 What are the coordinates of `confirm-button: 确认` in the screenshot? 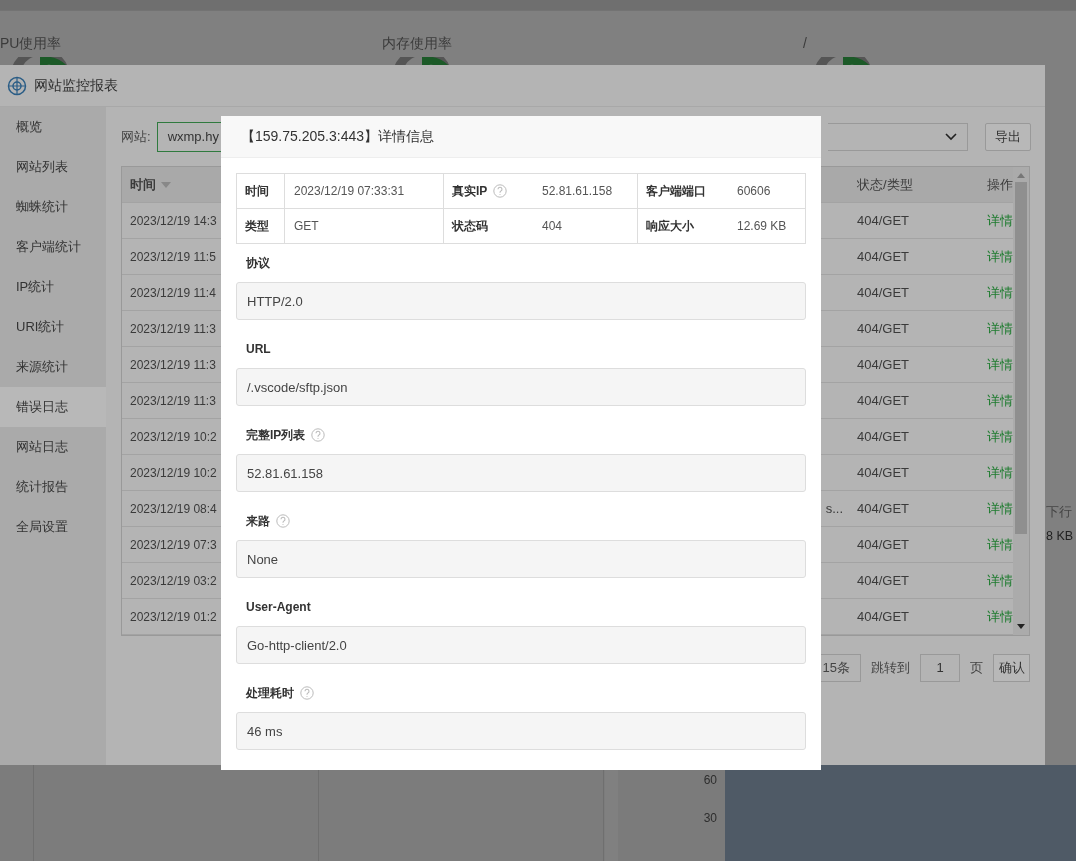 It's located at (1011, 668).